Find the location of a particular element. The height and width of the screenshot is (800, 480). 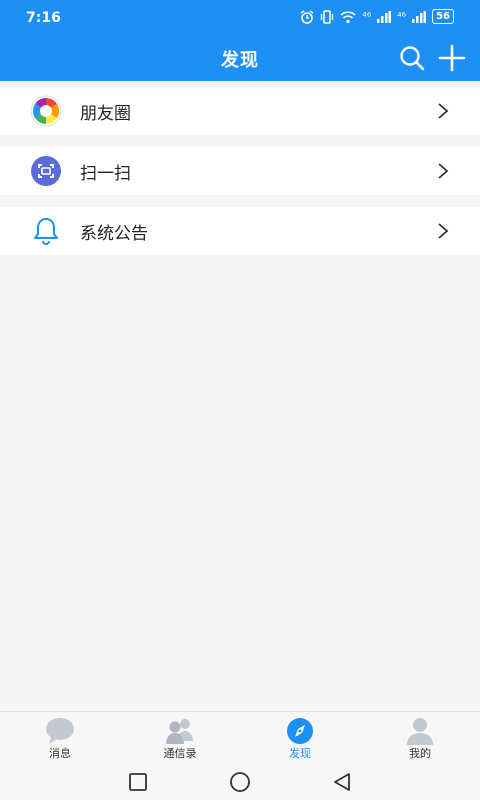

wifi-icon is located at coordinates (348, 16).